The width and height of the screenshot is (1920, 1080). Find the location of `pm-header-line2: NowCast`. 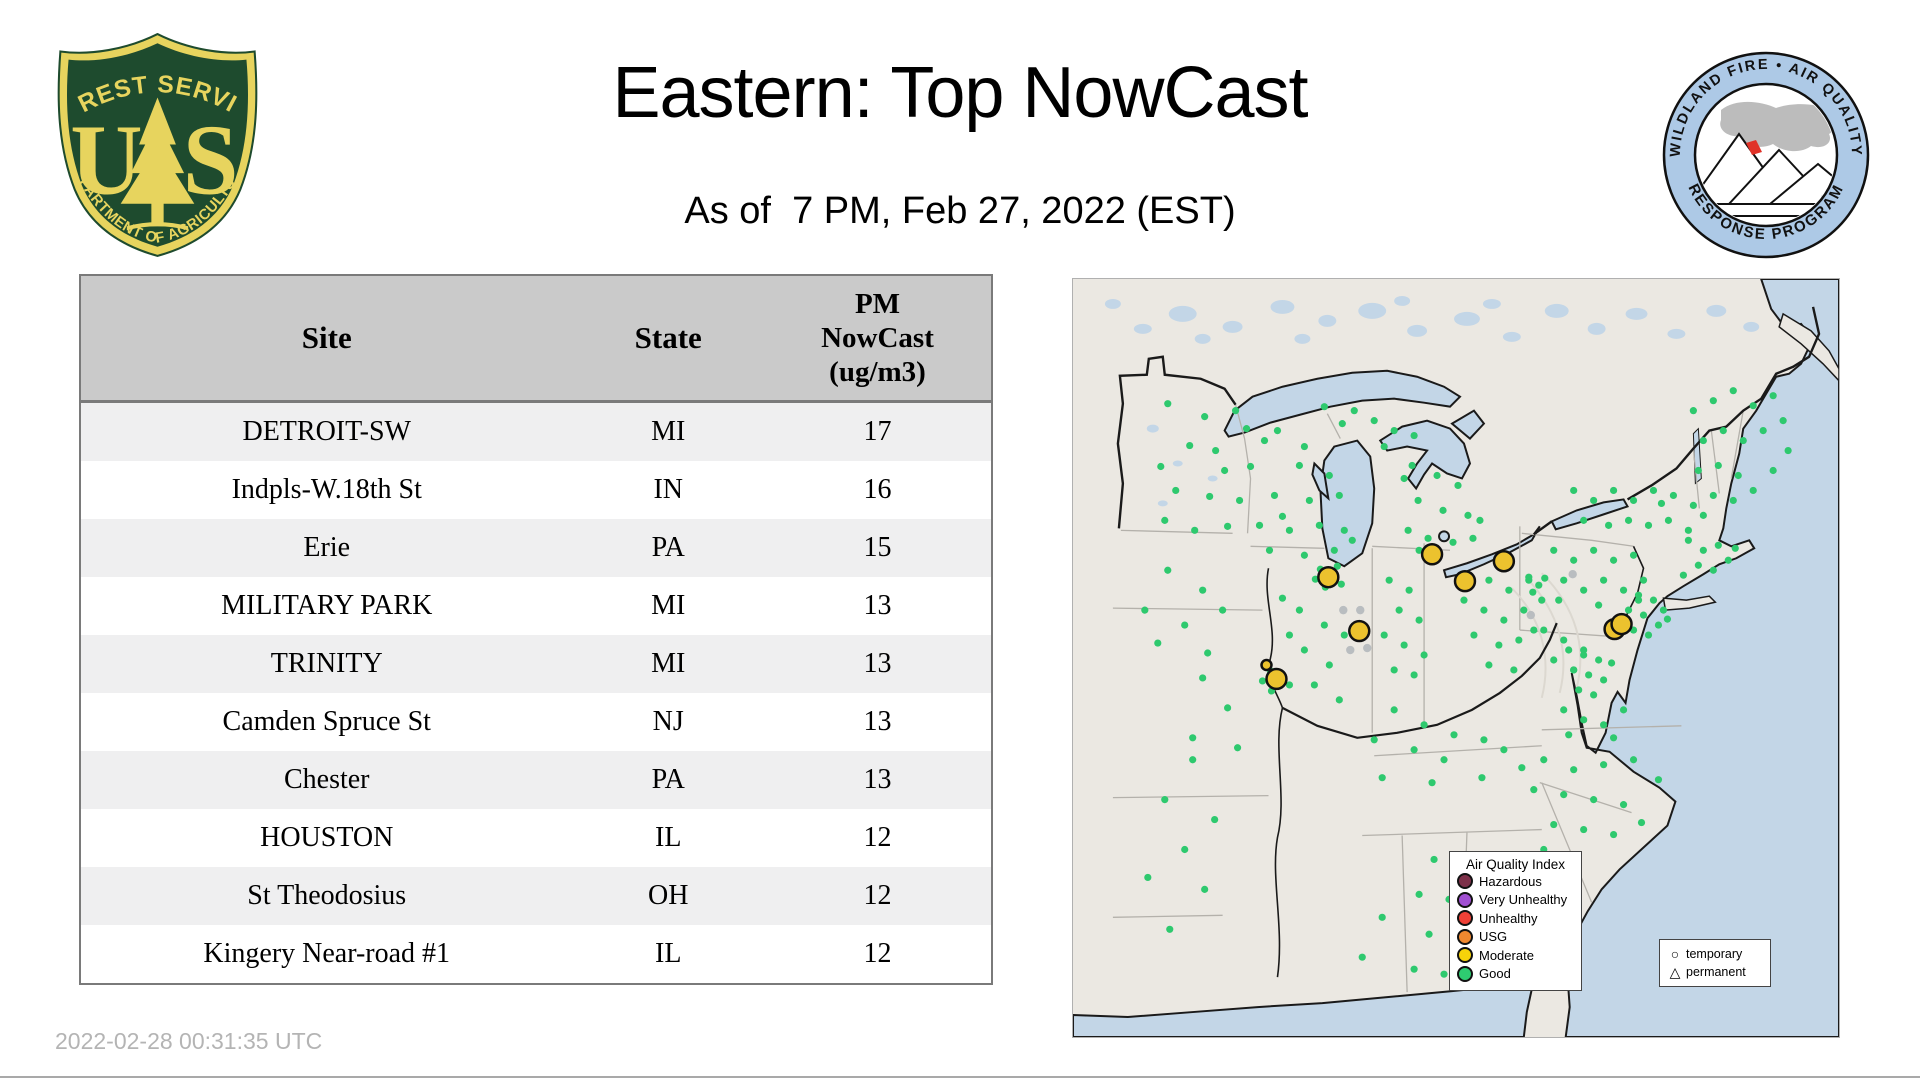

pm-header-line2: NowCast is located at coordinates (877, 338).